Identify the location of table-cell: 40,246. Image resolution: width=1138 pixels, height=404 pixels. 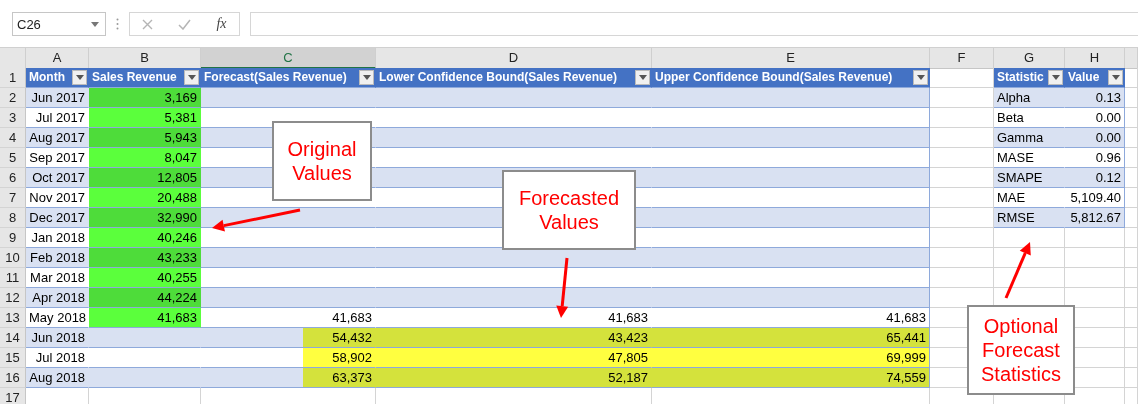
(145, 238).